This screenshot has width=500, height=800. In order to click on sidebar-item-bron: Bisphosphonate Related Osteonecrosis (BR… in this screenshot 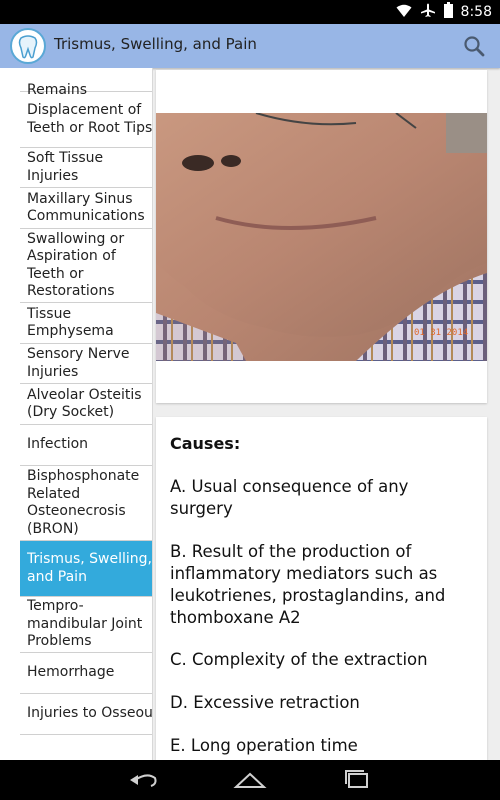, I will do `click(86, 503)`.